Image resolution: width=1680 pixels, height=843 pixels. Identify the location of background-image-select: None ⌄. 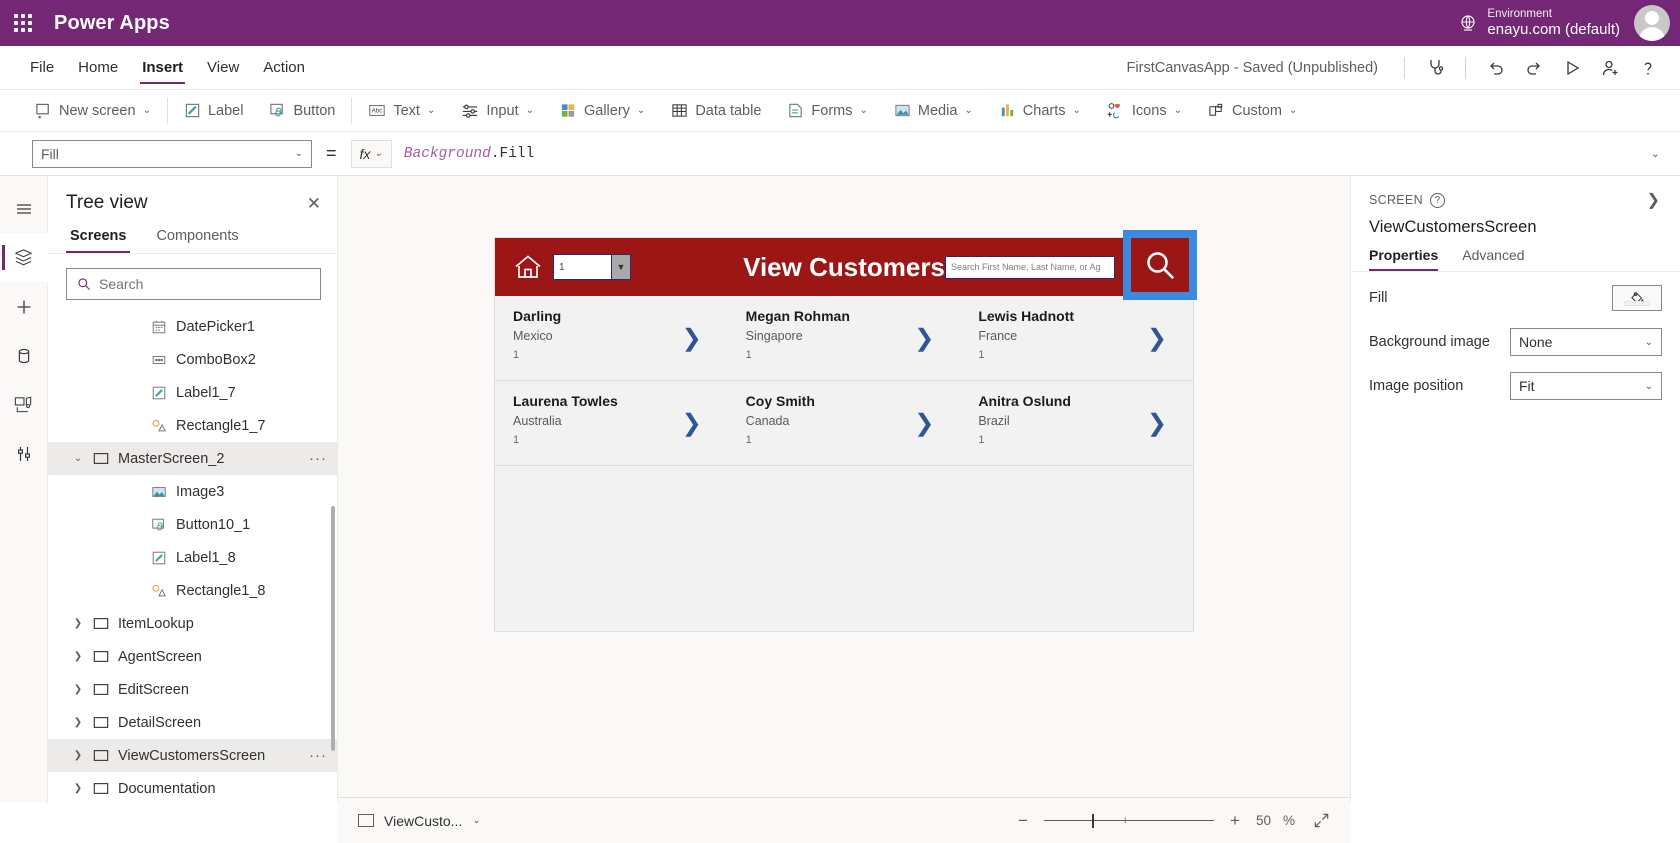
(1586, 342).